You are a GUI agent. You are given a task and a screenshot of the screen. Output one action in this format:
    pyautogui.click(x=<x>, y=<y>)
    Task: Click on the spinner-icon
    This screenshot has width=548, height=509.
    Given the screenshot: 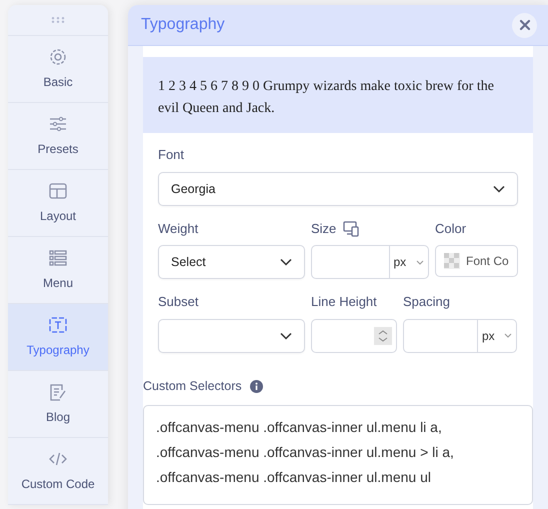 What is the action you would take?
    pyautogui.click(x=383, y=335)
    